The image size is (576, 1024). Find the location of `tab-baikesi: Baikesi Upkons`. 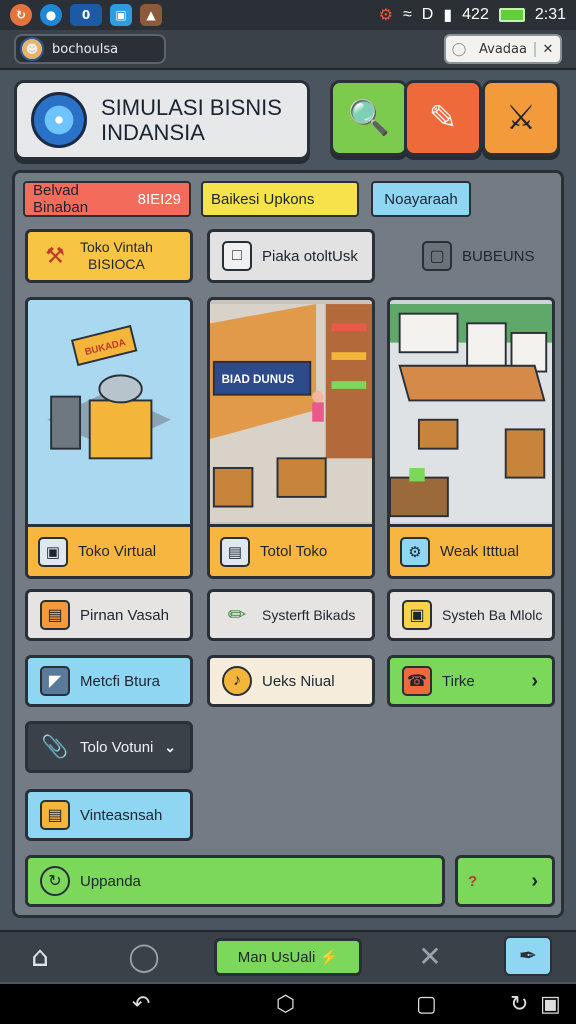

tab-baikesi: Baikesi Upkons is located at coordinates (280, 199).